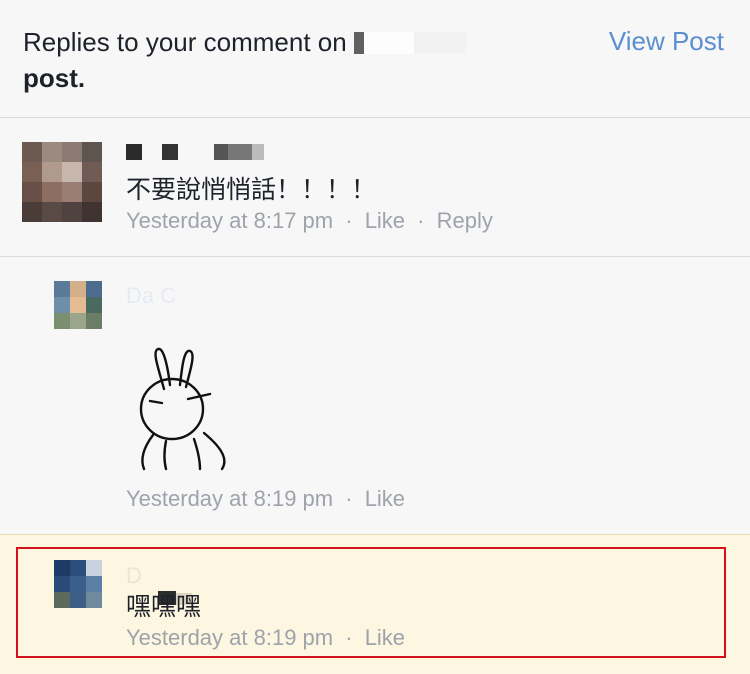  What do you see at coordinates (283, 60) in the screenshot?
I see `header-title: Replies to your comment on post.` at bounding box center [283, 60].